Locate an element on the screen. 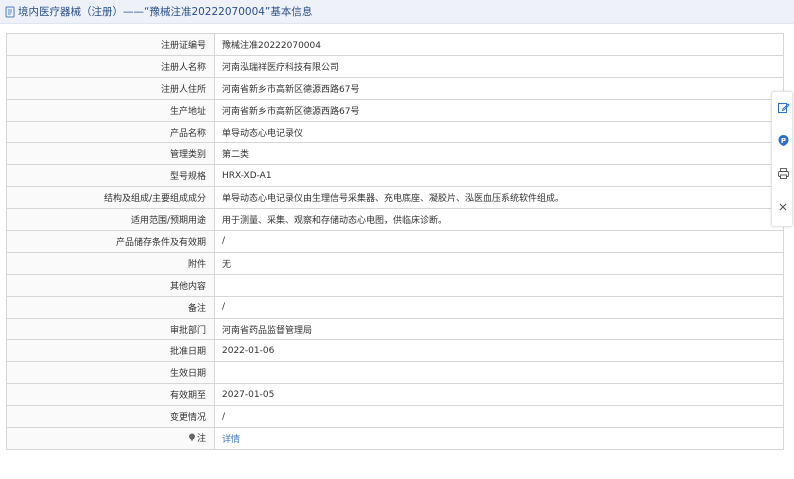 Image resolution: width=794 pixels, height=479 pixels. table-row: 产品名称 单导动态心电记录仪 is located at coordinates (395, 132).